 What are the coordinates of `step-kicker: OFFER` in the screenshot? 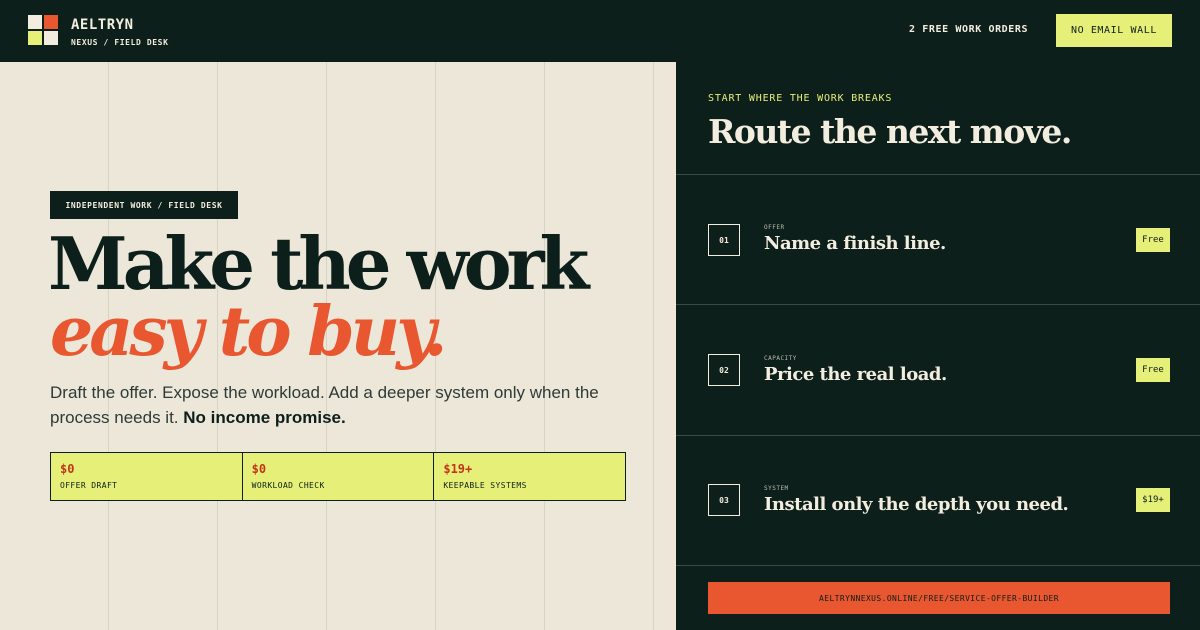 It's located at (774, 227).